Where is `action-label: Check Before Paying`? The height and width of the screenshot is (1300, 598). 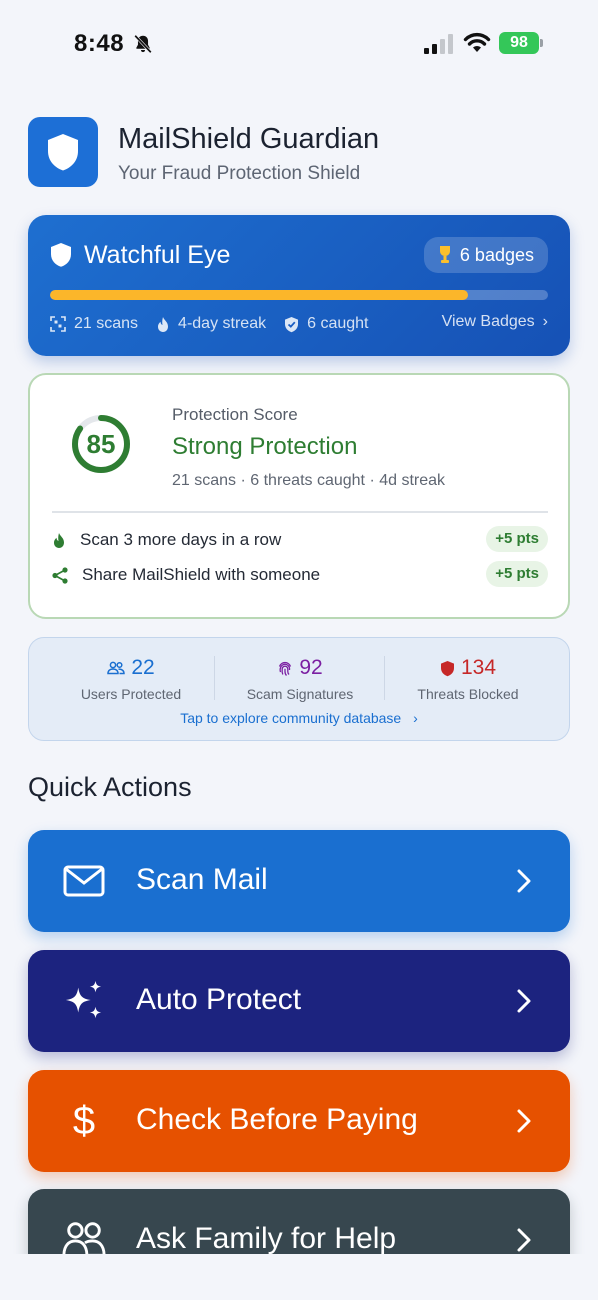 action-label: Check Before Paying is located at coordinates (277, 1119).